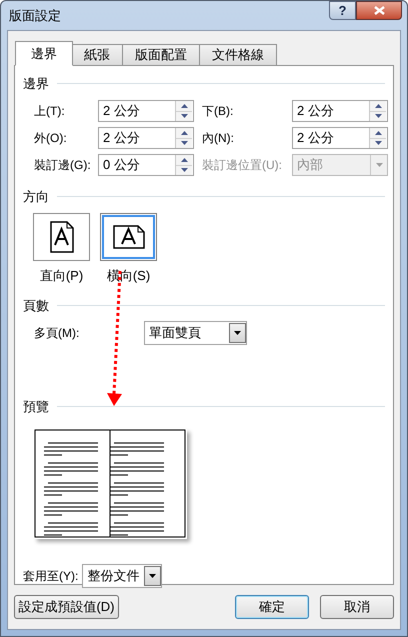  Describe the element at coordinates (195, 333) in the screenshot. I see `dropdown-field: 單面雙頁` at that location.